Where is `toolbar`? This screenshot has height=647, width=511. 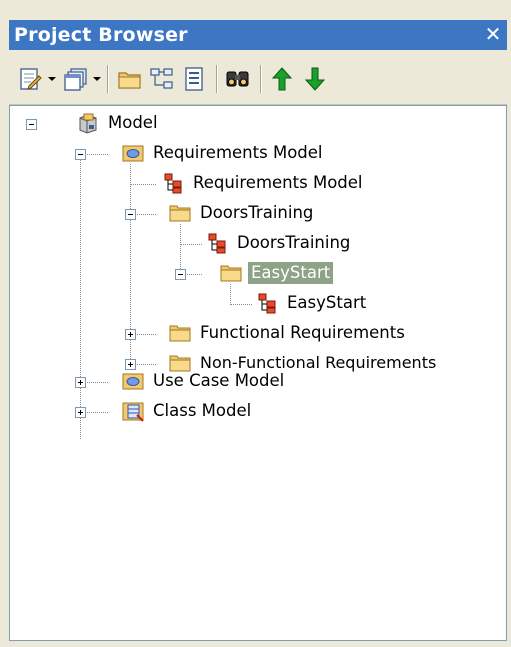 toolbar is located at coordinates (258, 77).